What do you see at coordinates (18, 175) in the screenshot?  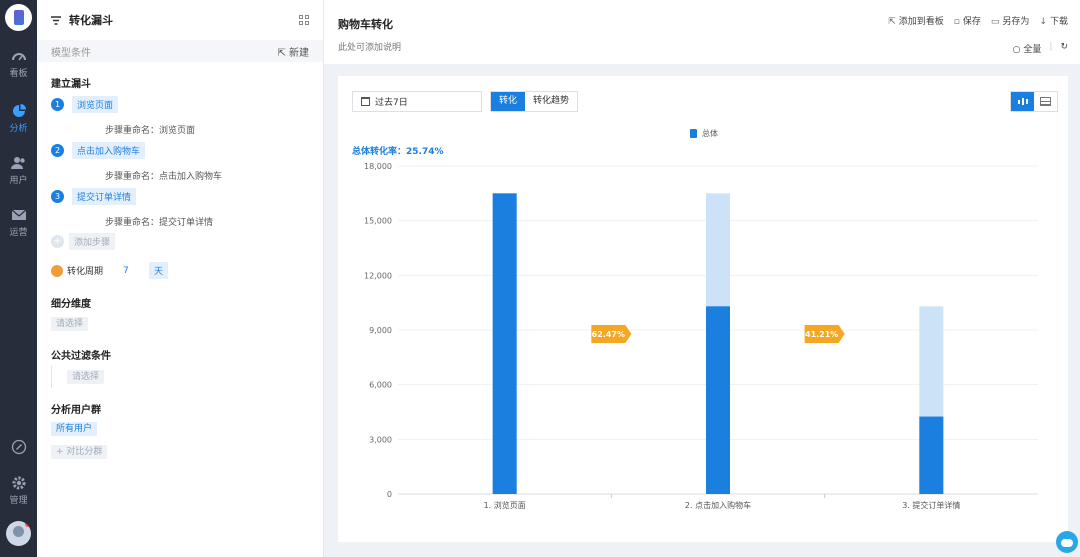 I see `nav-item-users: 用户` at bounding box center [18, 175].